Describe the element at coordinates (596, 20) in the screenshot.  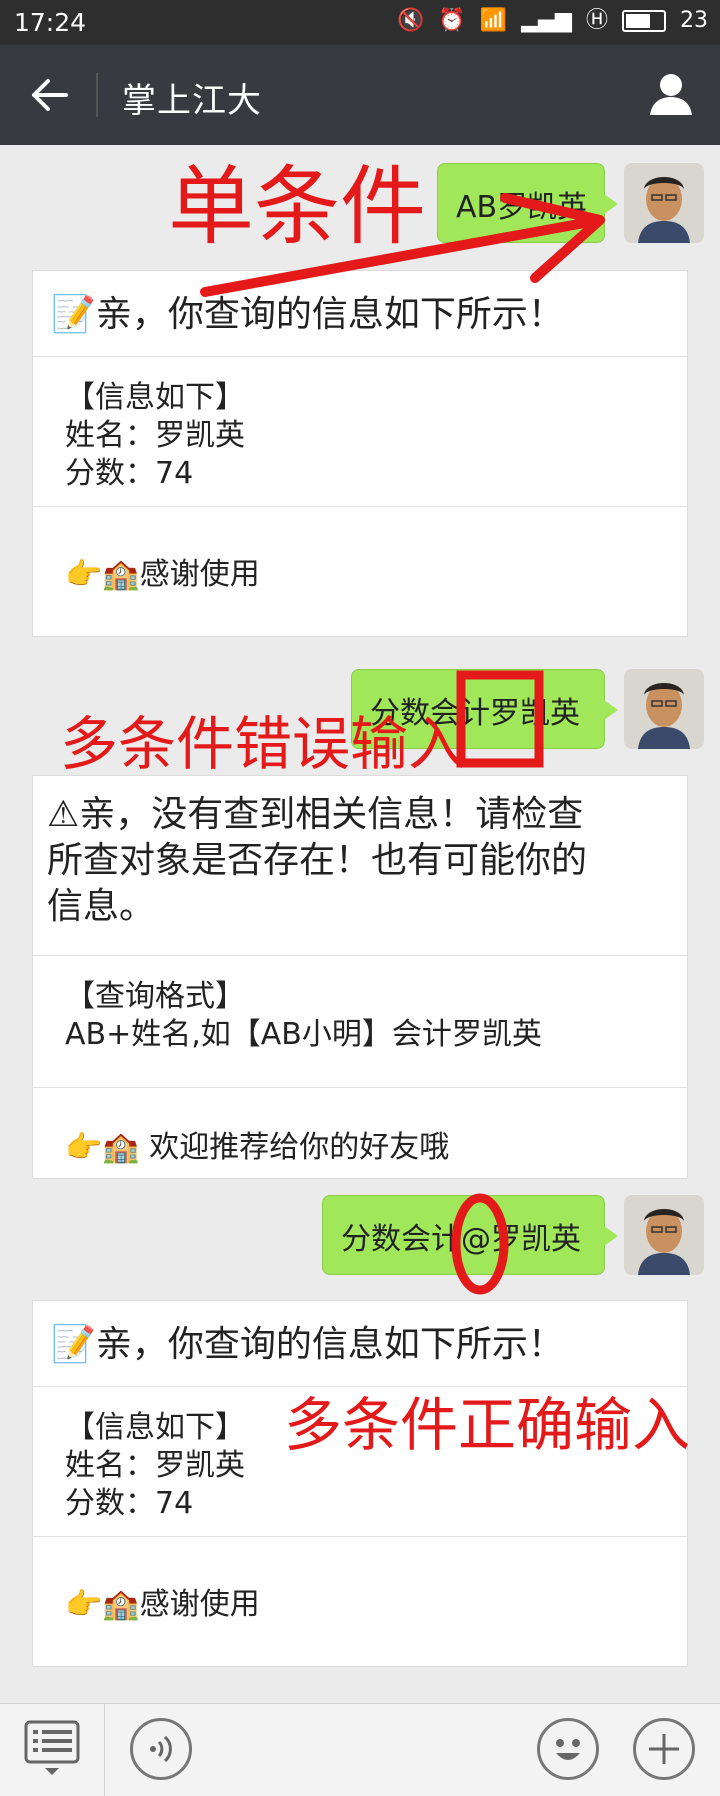
I see `hd-icon: Ⓗ` at that location.